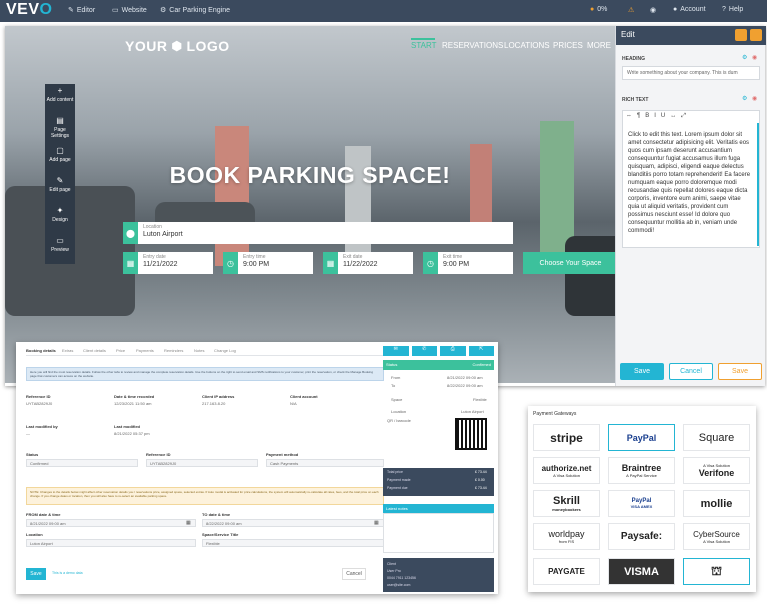 The height and width of the screenshot is (613, 767). Describe the element at coordinates (599, 9) in the screenshot. I see `progress-indicator: ● 0%` at that location.